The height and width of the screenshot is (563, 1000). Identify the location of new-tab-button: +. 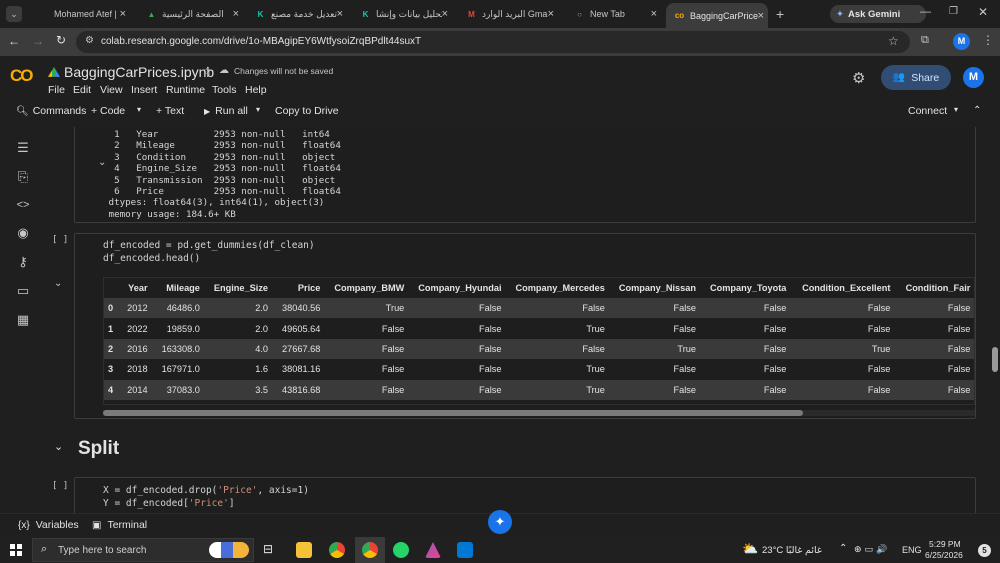
(780, 14).